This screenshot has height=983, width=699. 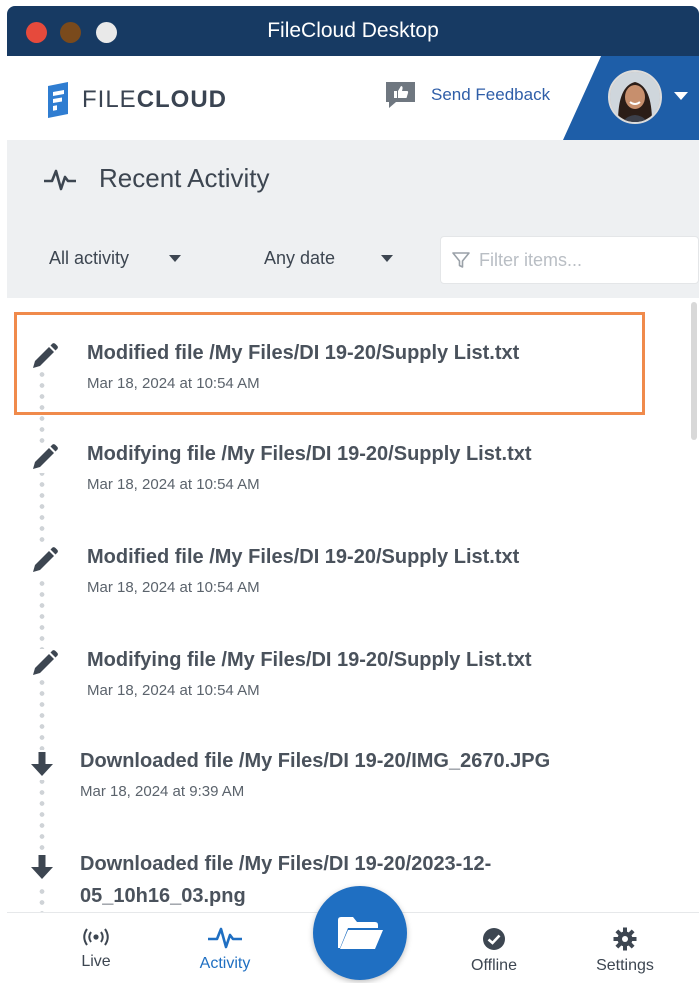 I want to click on nav-offline-label: Offline, so click(x=494, y=965).